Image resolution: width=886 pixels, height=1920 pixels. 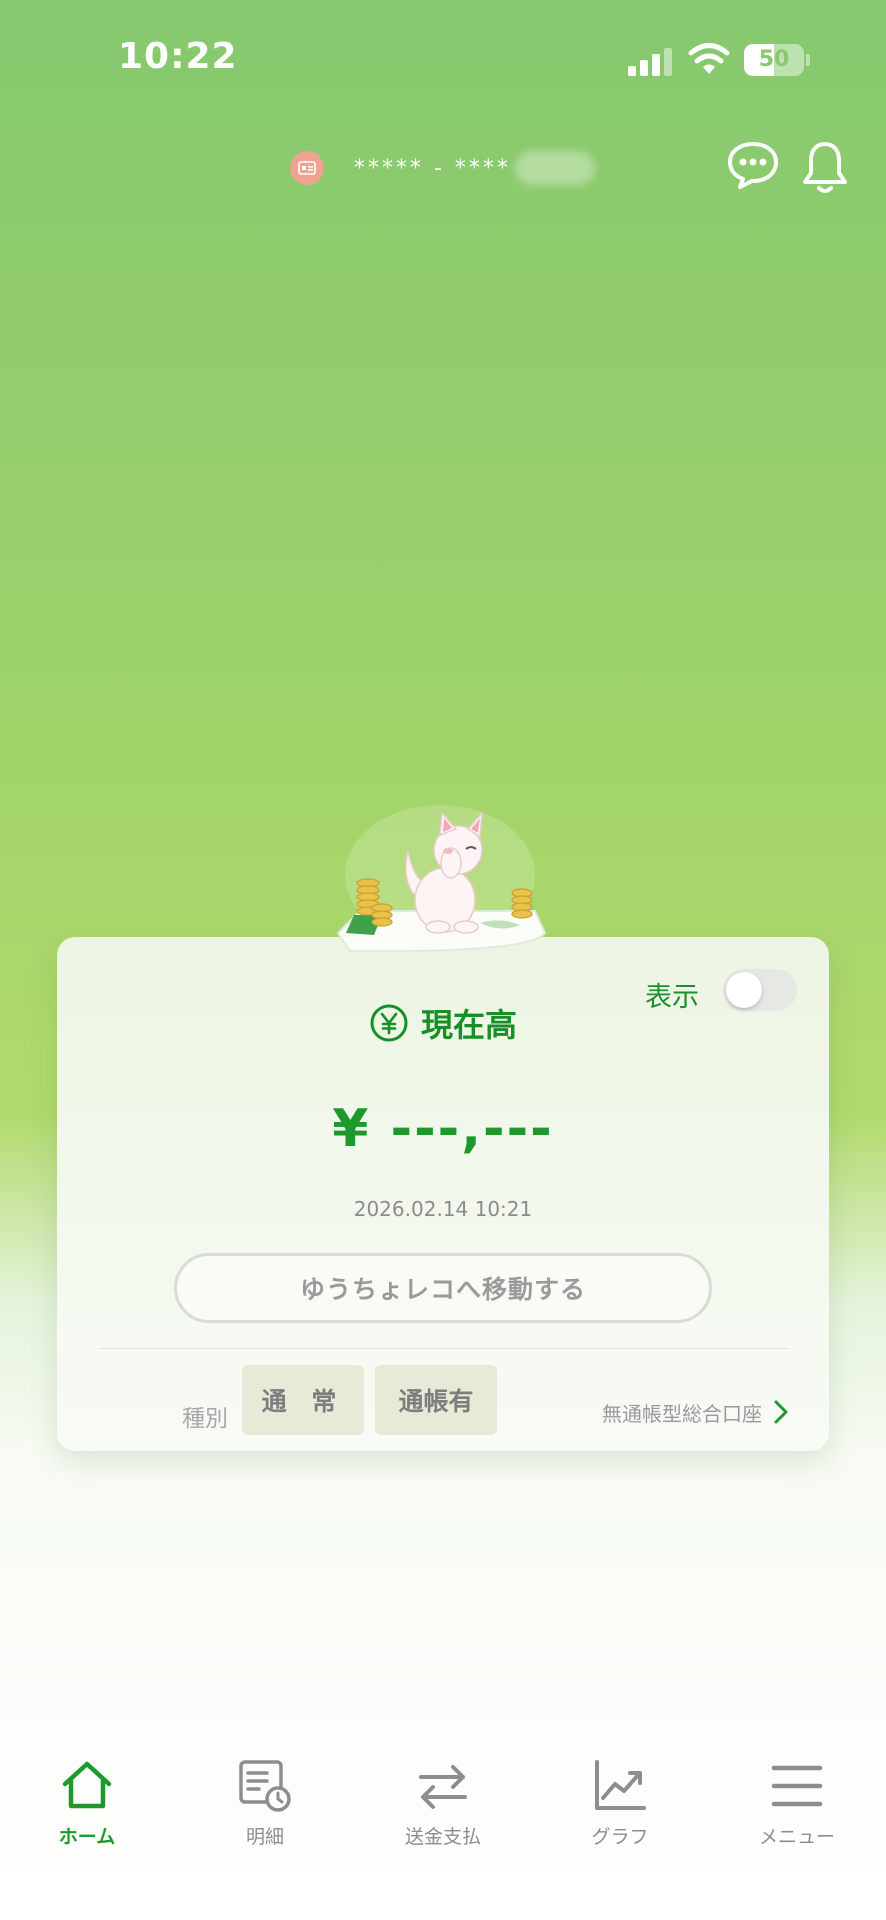 I want to click on account-number: ***** - ****, so click(x=432, y=168).